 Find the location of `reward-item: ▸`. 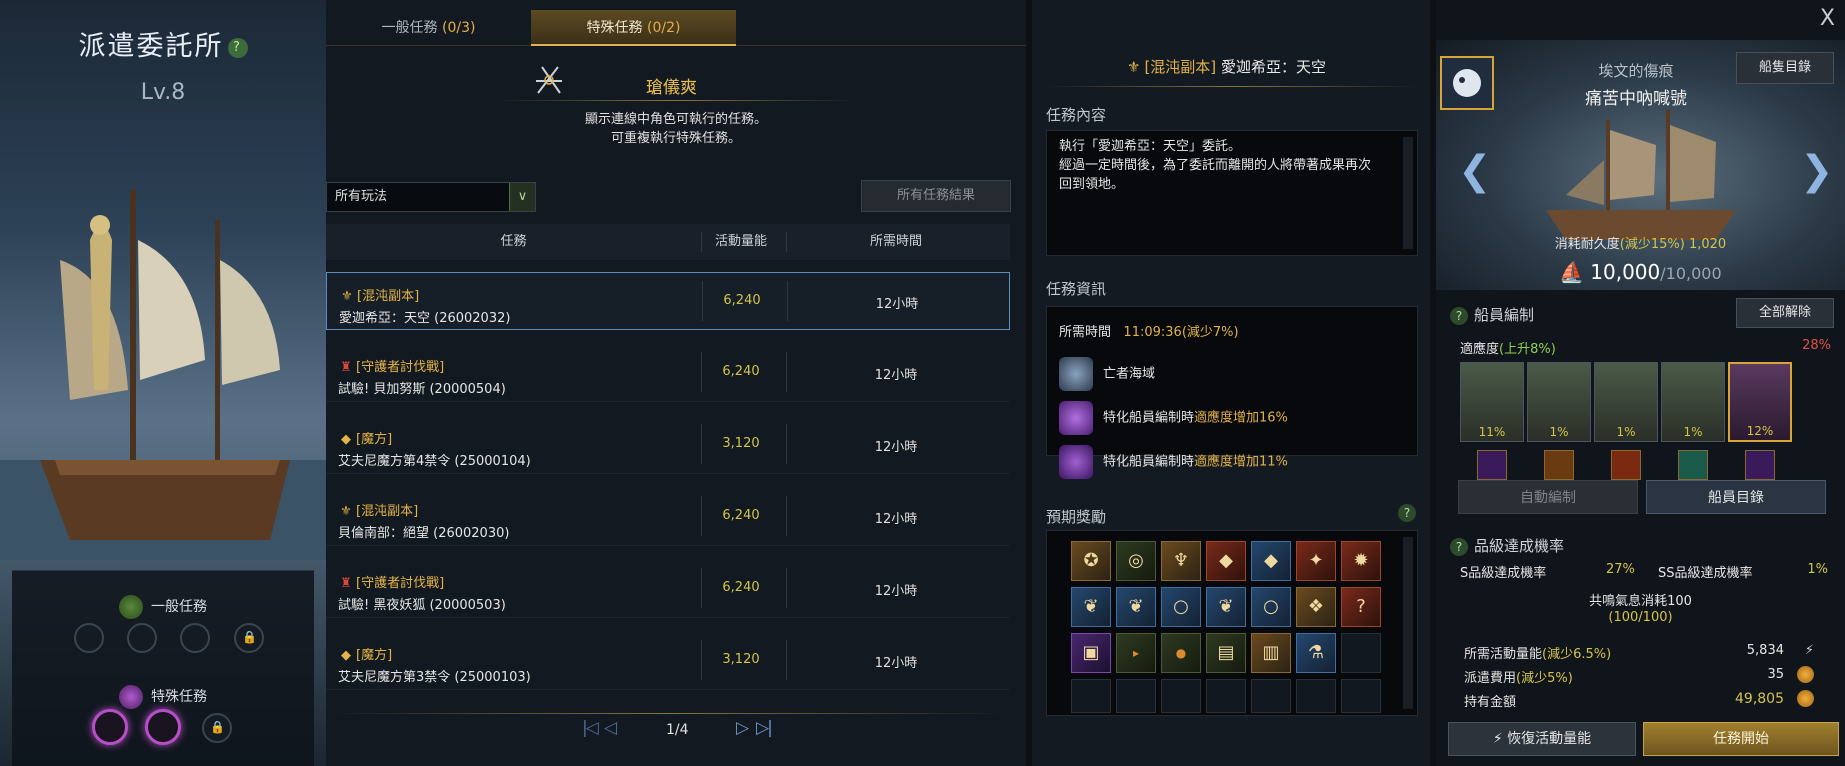

reward-item: ▸ is located at coordinates (1136, 653).